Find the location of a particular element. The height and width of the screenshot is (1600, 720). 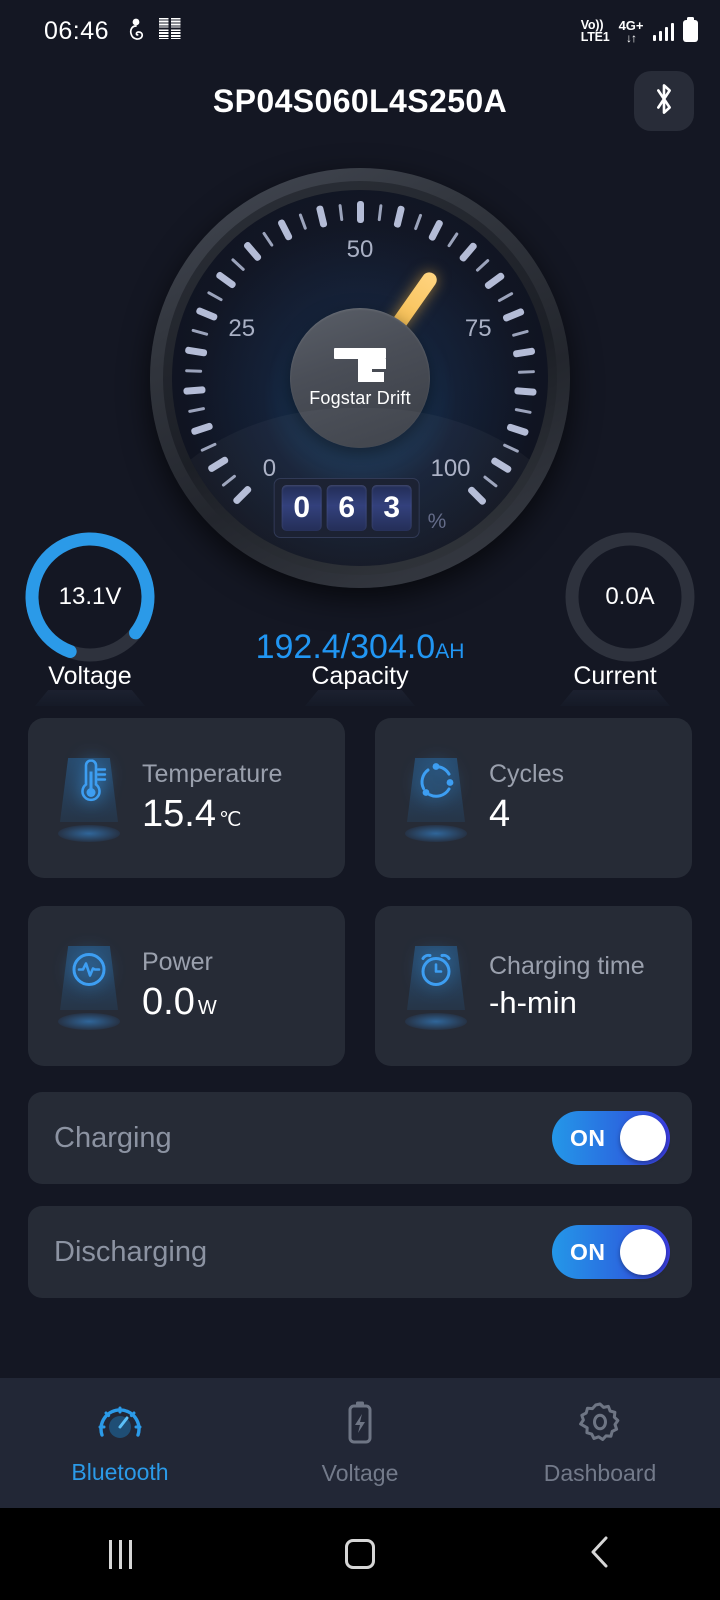

charging-toggle-row: Charging ON is located at coordinates (360, 1138).